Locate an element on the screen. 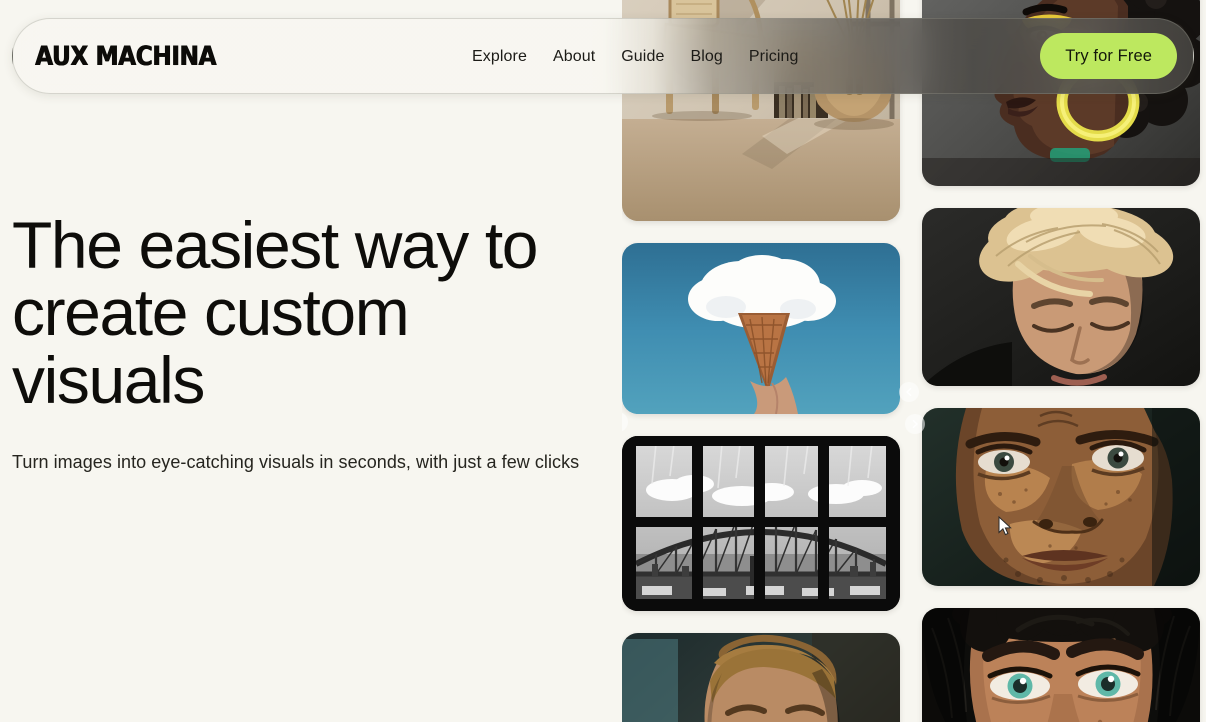 This screenshot has height=722, width=1206. portrait-blonde-illustration is located at coordinates (1061, 297).